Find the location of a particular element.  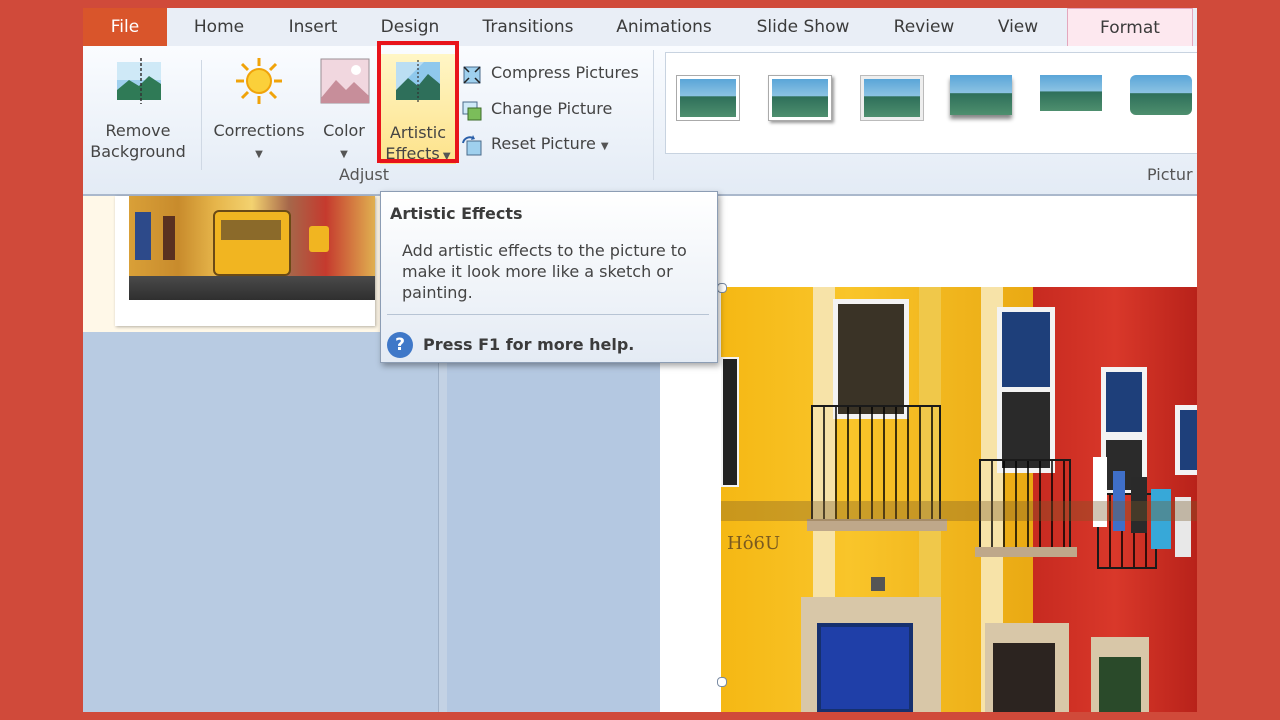

change-picture-label: Change Picture is located at coordinates (552, 108).